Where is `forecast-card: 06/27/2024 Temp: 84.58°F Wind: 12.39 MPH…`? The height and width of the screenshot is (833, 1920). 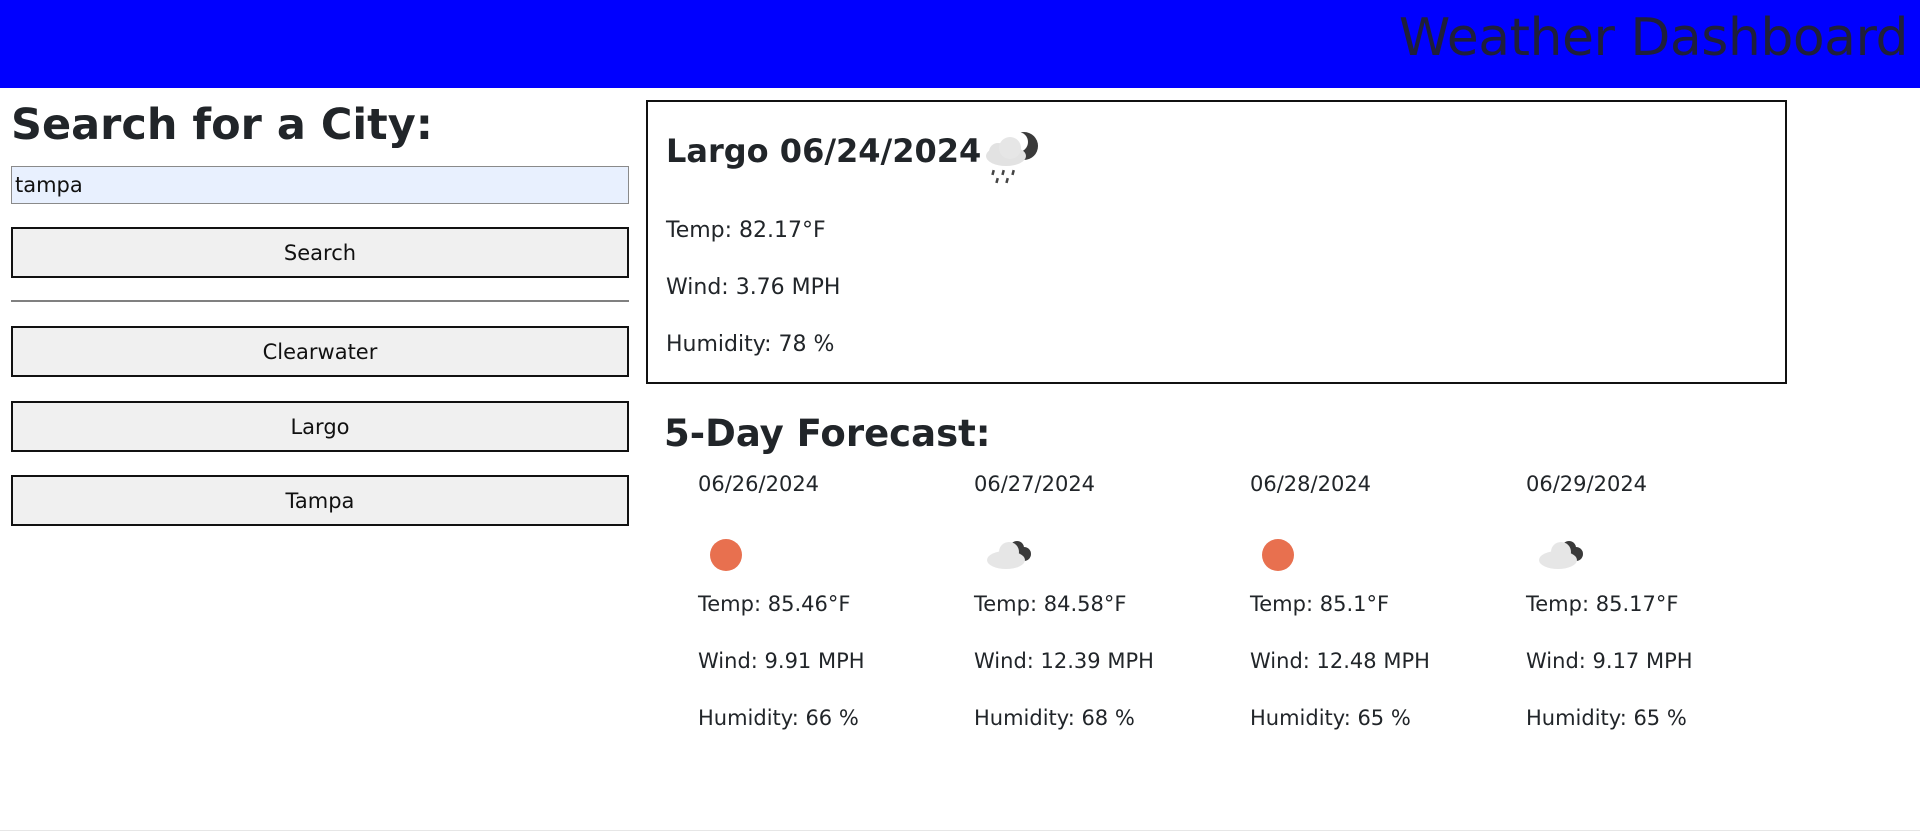 forecast-card: 06/27/2024 Temp: 84.58°F Wind: 12.39 MPH… is located at coordinates (1104, 603).